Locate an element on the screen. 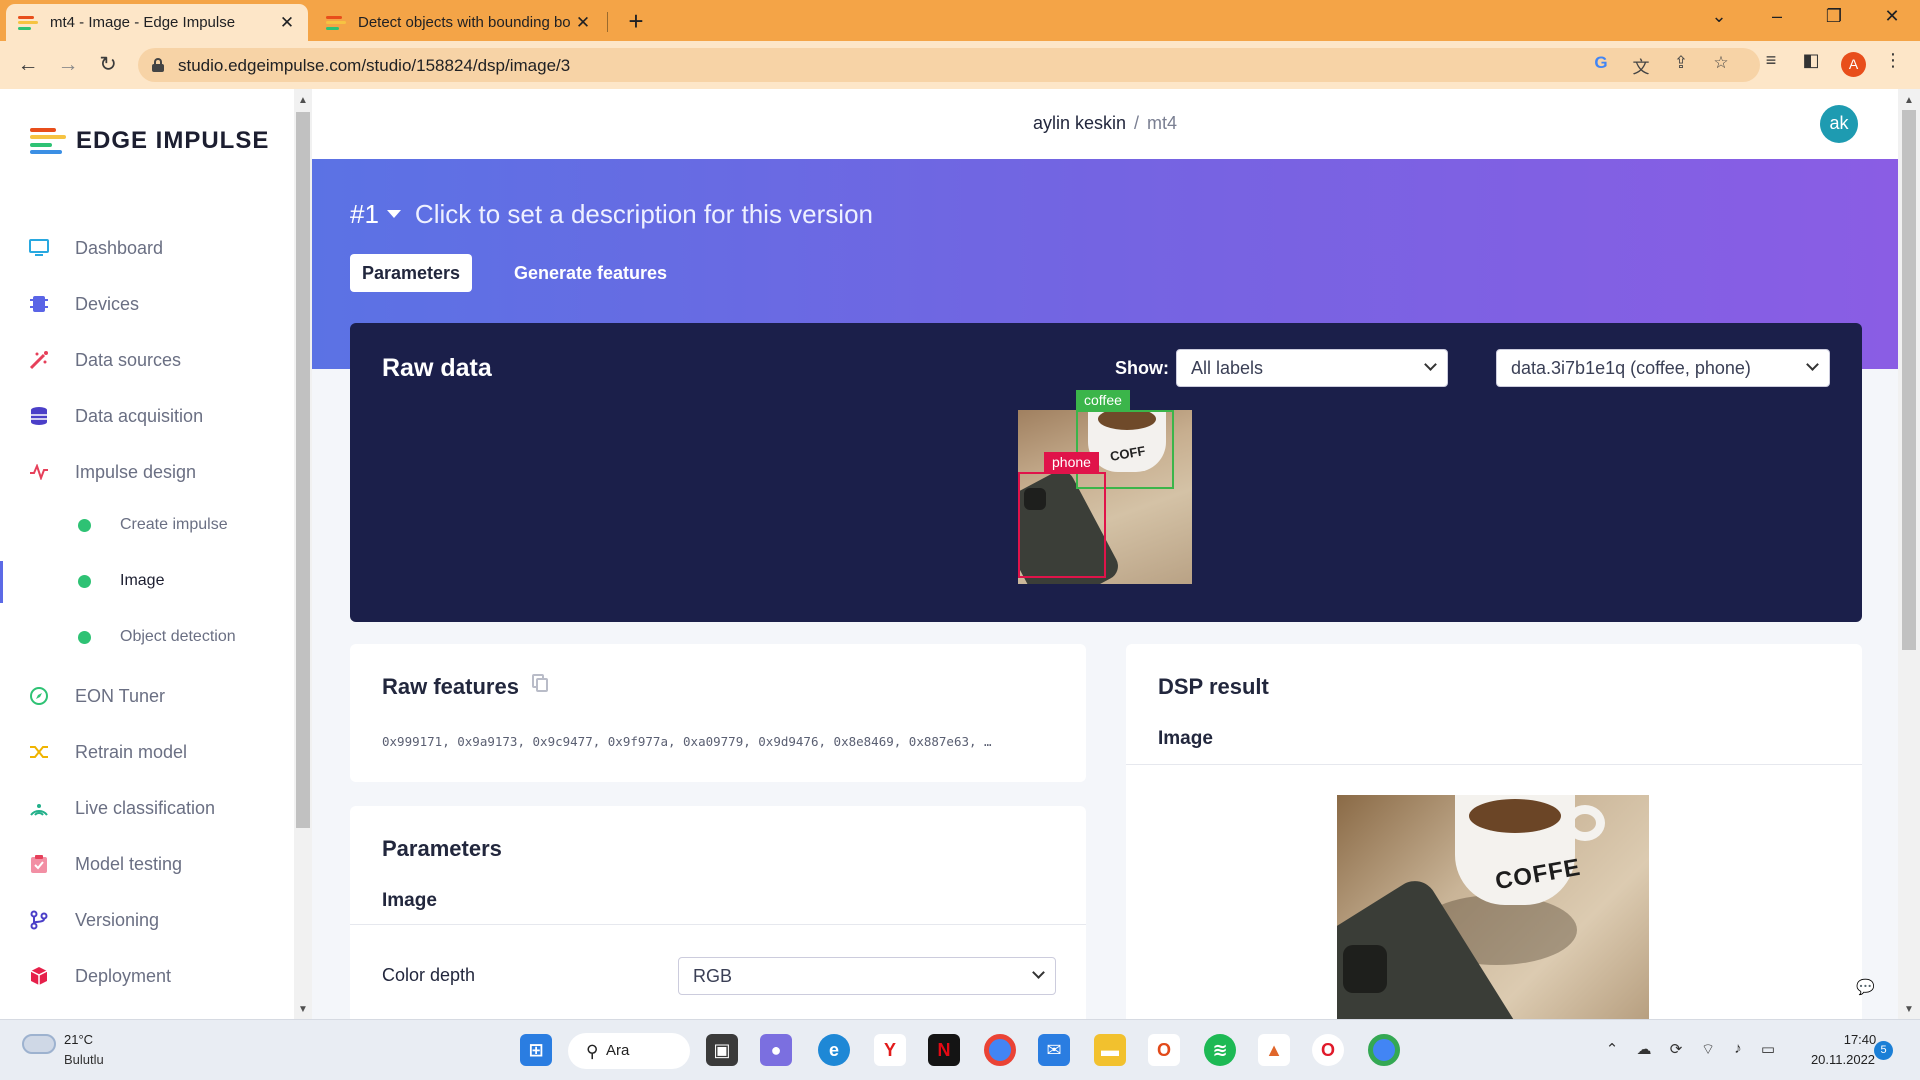  bounding-box-label: phone is located at coordinates (1071, 462).